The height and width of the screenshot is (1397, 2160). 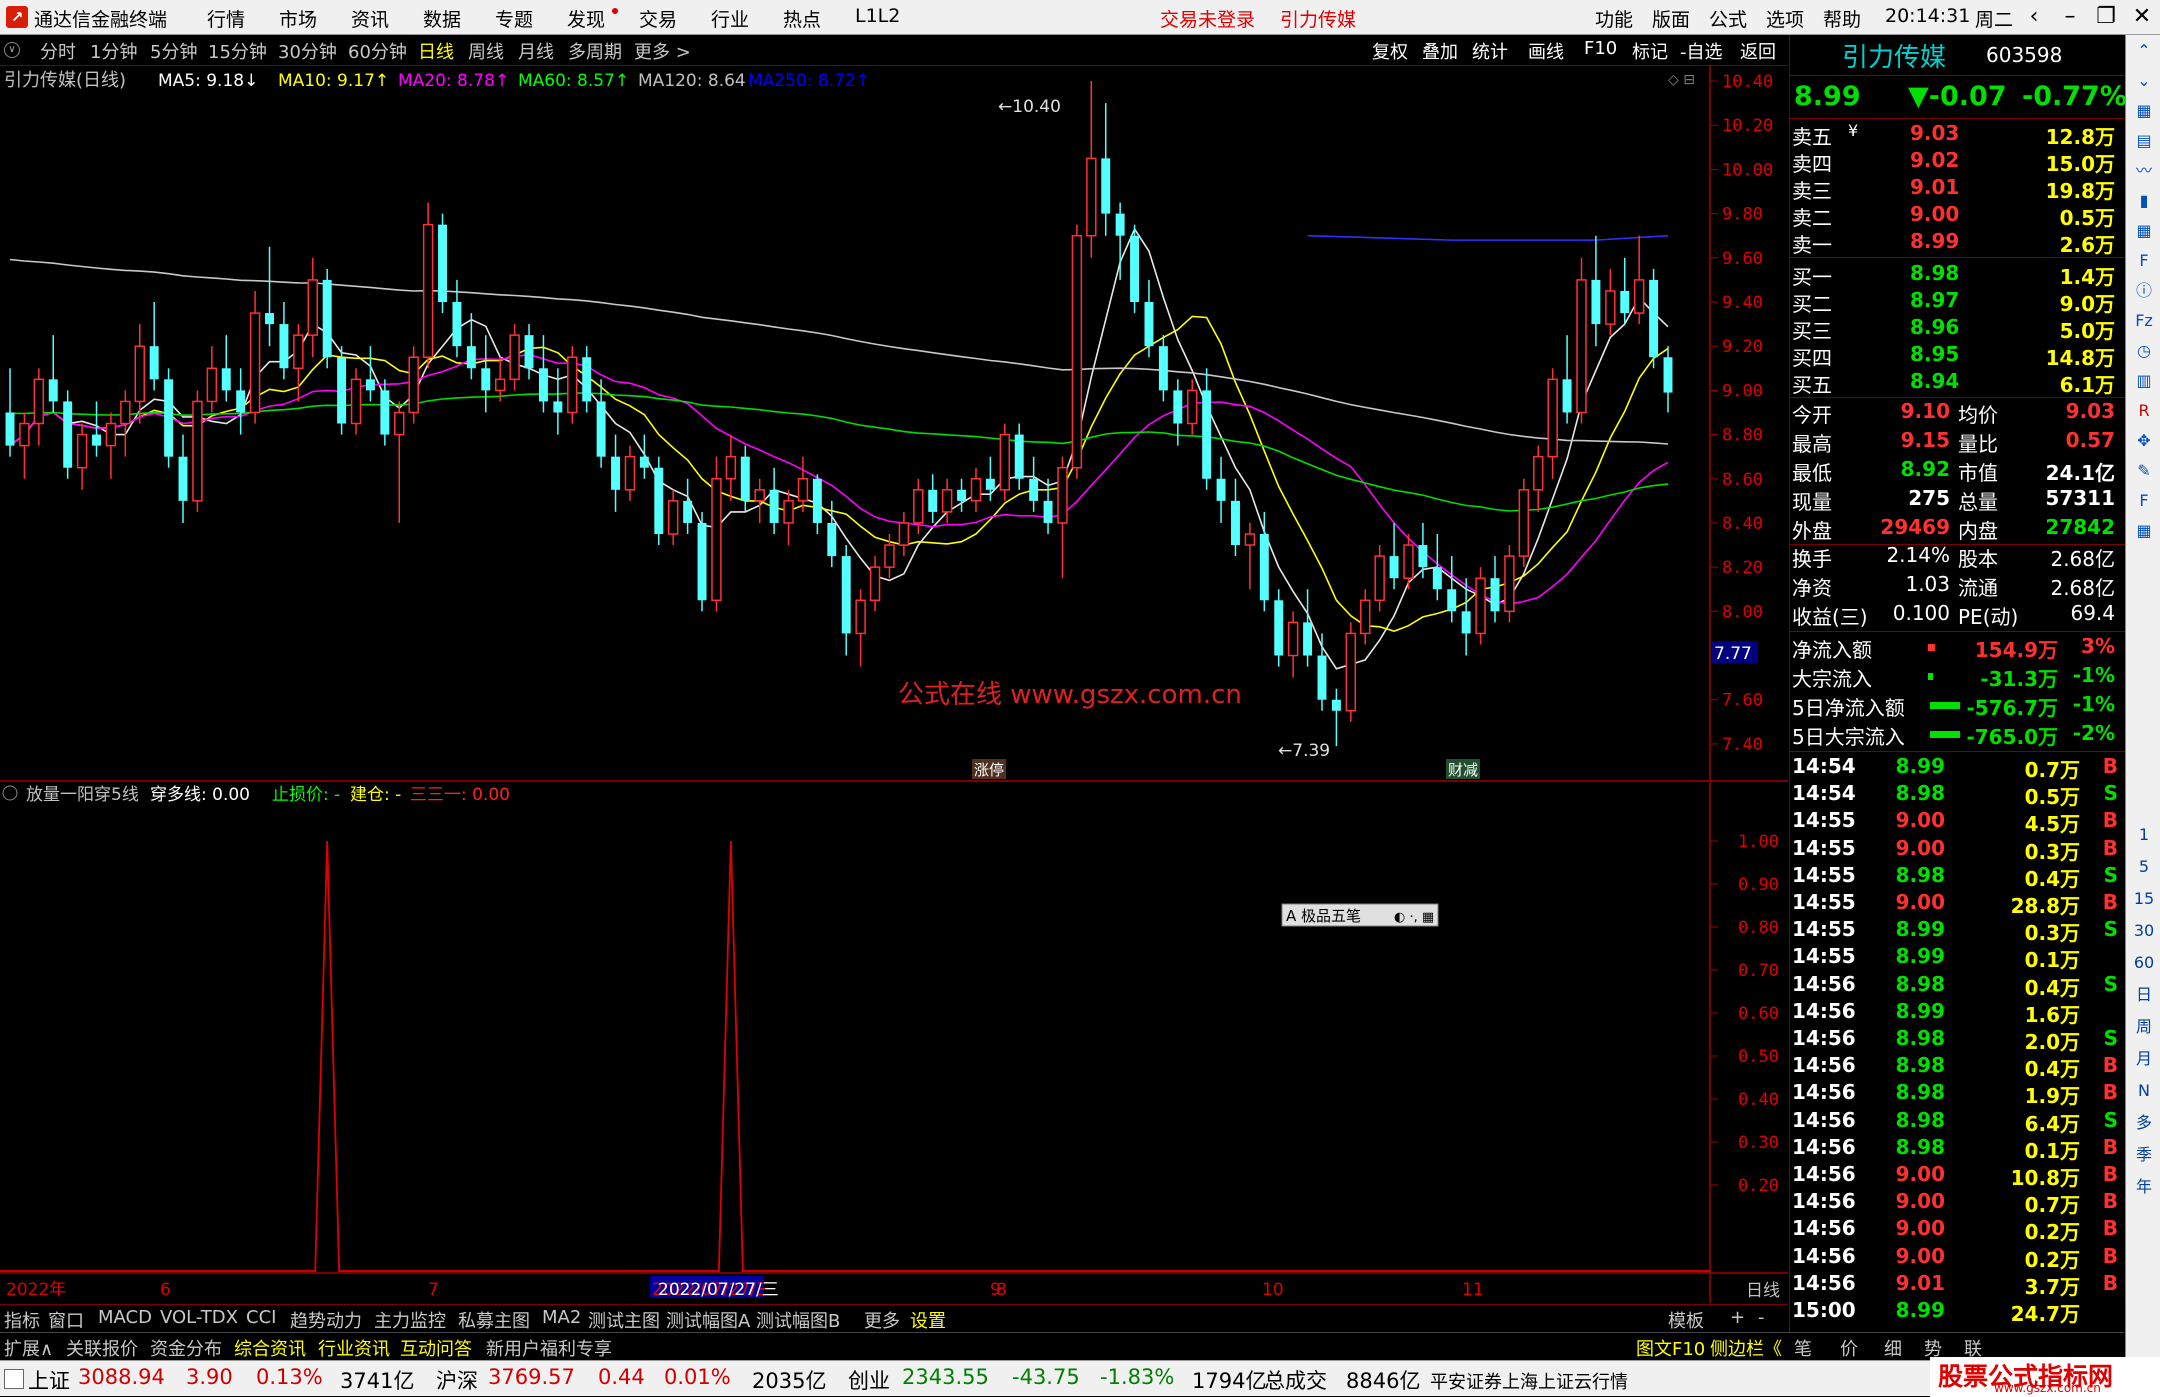 I want to click on minimize-icon: –, so click(x=2070, y=17).